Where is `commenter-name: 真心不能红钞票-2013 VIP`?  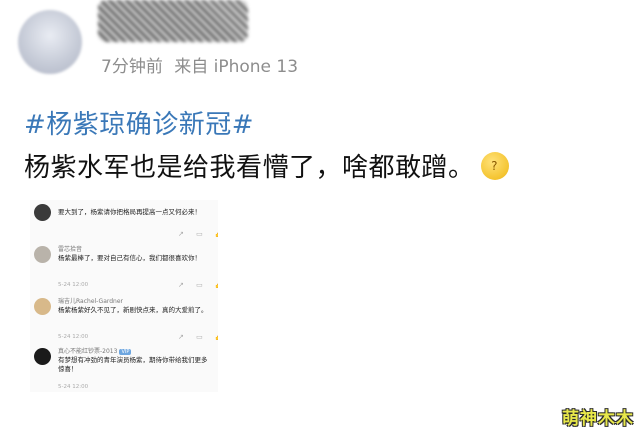
commenter-name: 真心不能红钞票-2013 VIP is located at coordinates (95, 351).